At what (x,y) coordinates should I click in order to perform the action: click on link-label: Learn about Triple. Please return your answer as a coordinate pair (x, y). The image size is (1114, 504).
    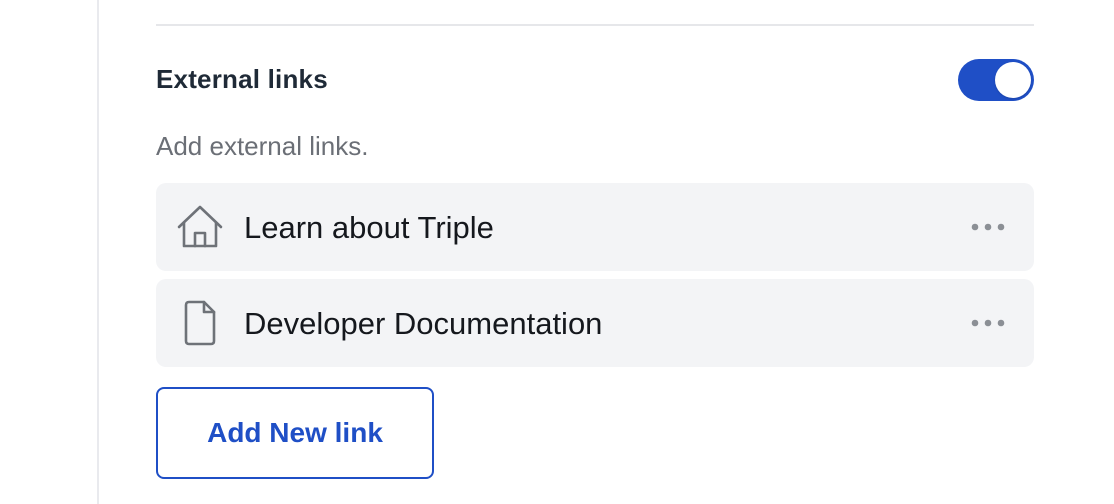
    Looking at the image, I should click on (369, 227).